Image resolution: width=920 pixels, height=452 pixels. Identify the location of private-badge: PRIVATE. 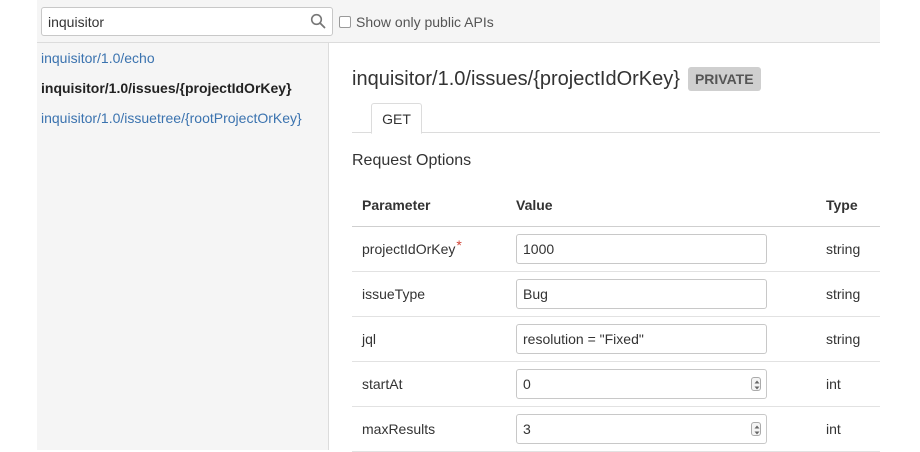
(724, 79).